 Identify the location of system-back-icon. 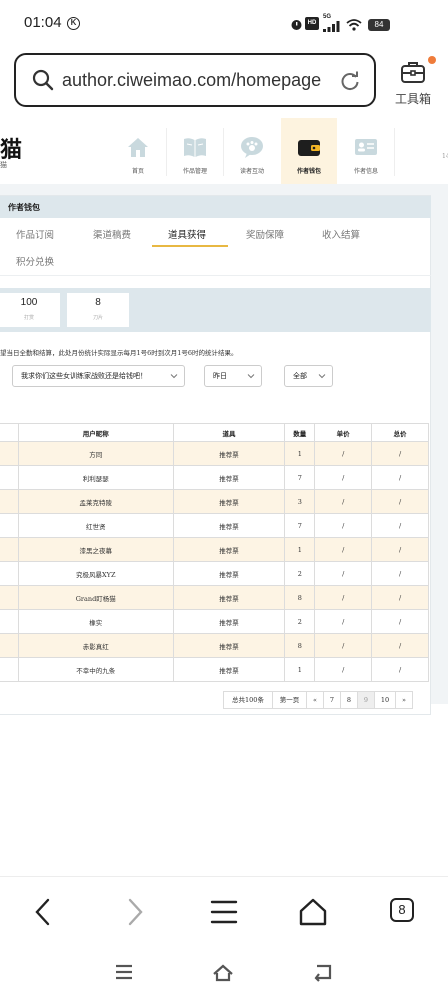
(323, 972).